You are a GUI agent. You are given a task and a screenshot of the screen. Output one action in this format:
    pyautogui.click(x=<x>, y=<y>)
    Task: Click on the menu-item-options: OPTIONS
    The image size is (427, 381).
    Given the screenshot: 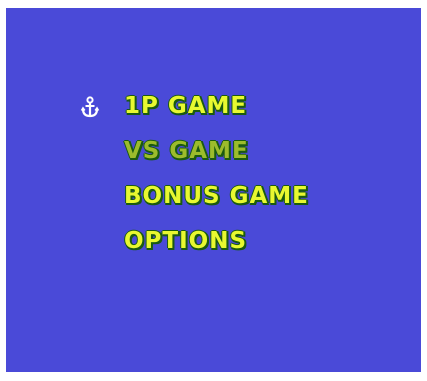 What is the action you would take?
    pyautogui.click(x=185, y=241)
    